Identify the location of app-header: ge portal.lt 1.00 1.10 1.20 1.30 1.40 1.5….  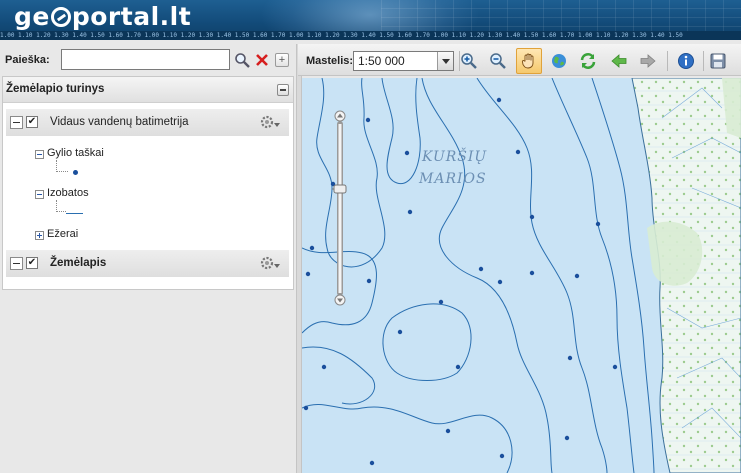
(370, 20).